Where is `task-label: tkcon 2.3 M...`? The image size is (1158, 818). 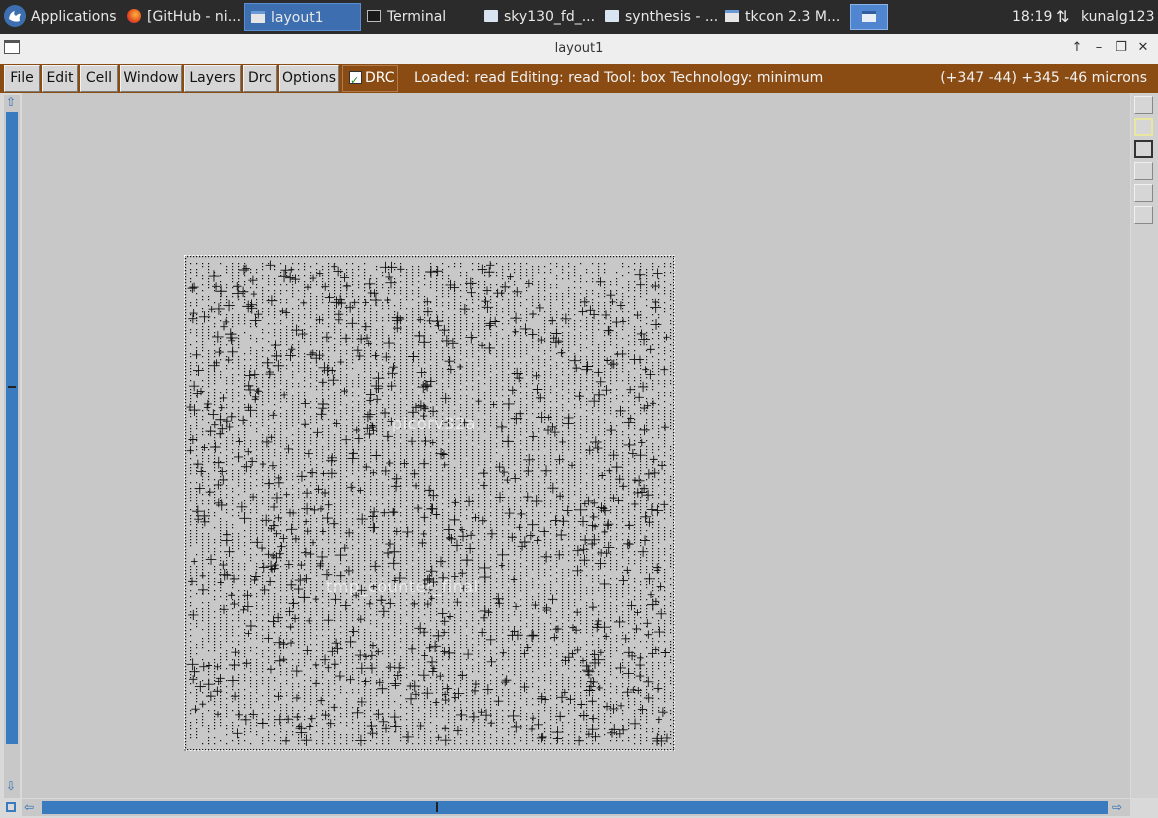
task-label: tkcon 2.3 M... is located at coordinates (792, 17).